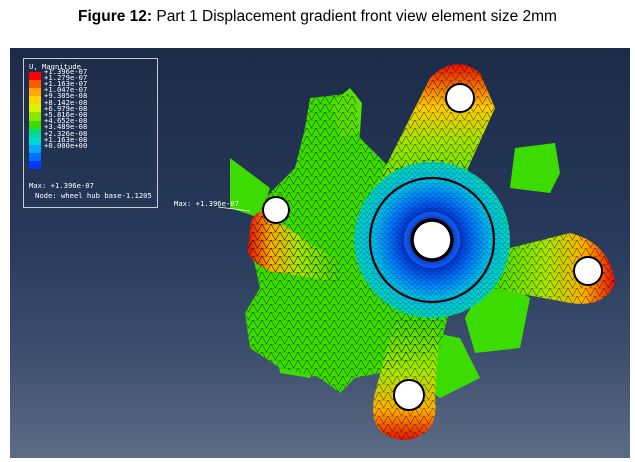  Describe the element at coordinates (409, 395) in the screenshot. I see `bolt-hole-bottom` at that location.